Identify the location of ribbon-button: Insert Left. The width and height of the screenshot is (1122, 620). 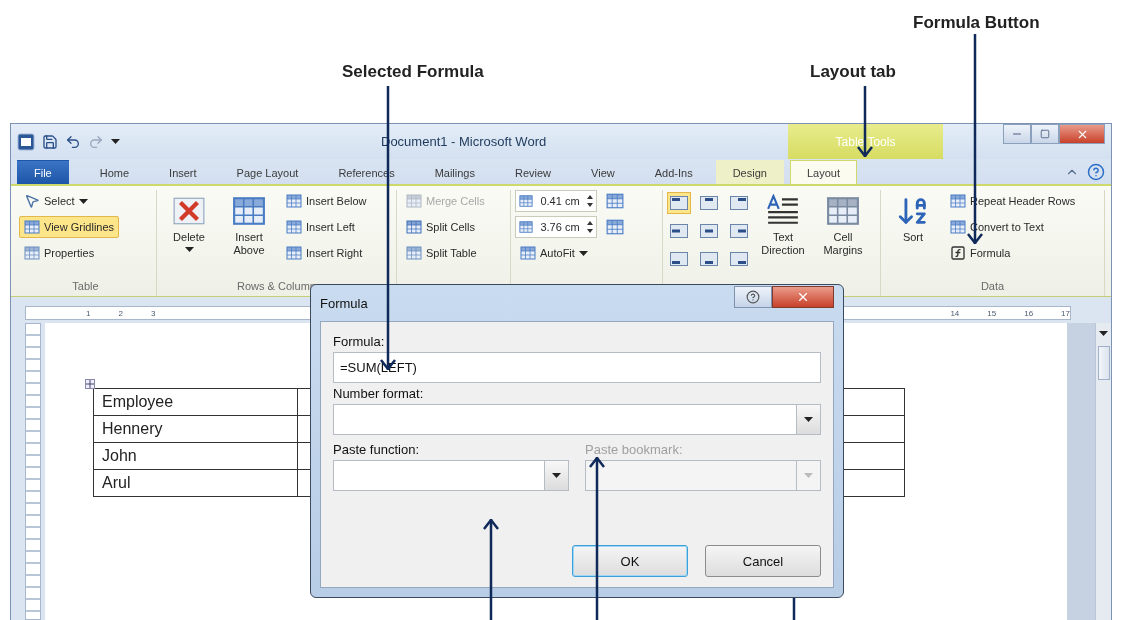
(326, 227).